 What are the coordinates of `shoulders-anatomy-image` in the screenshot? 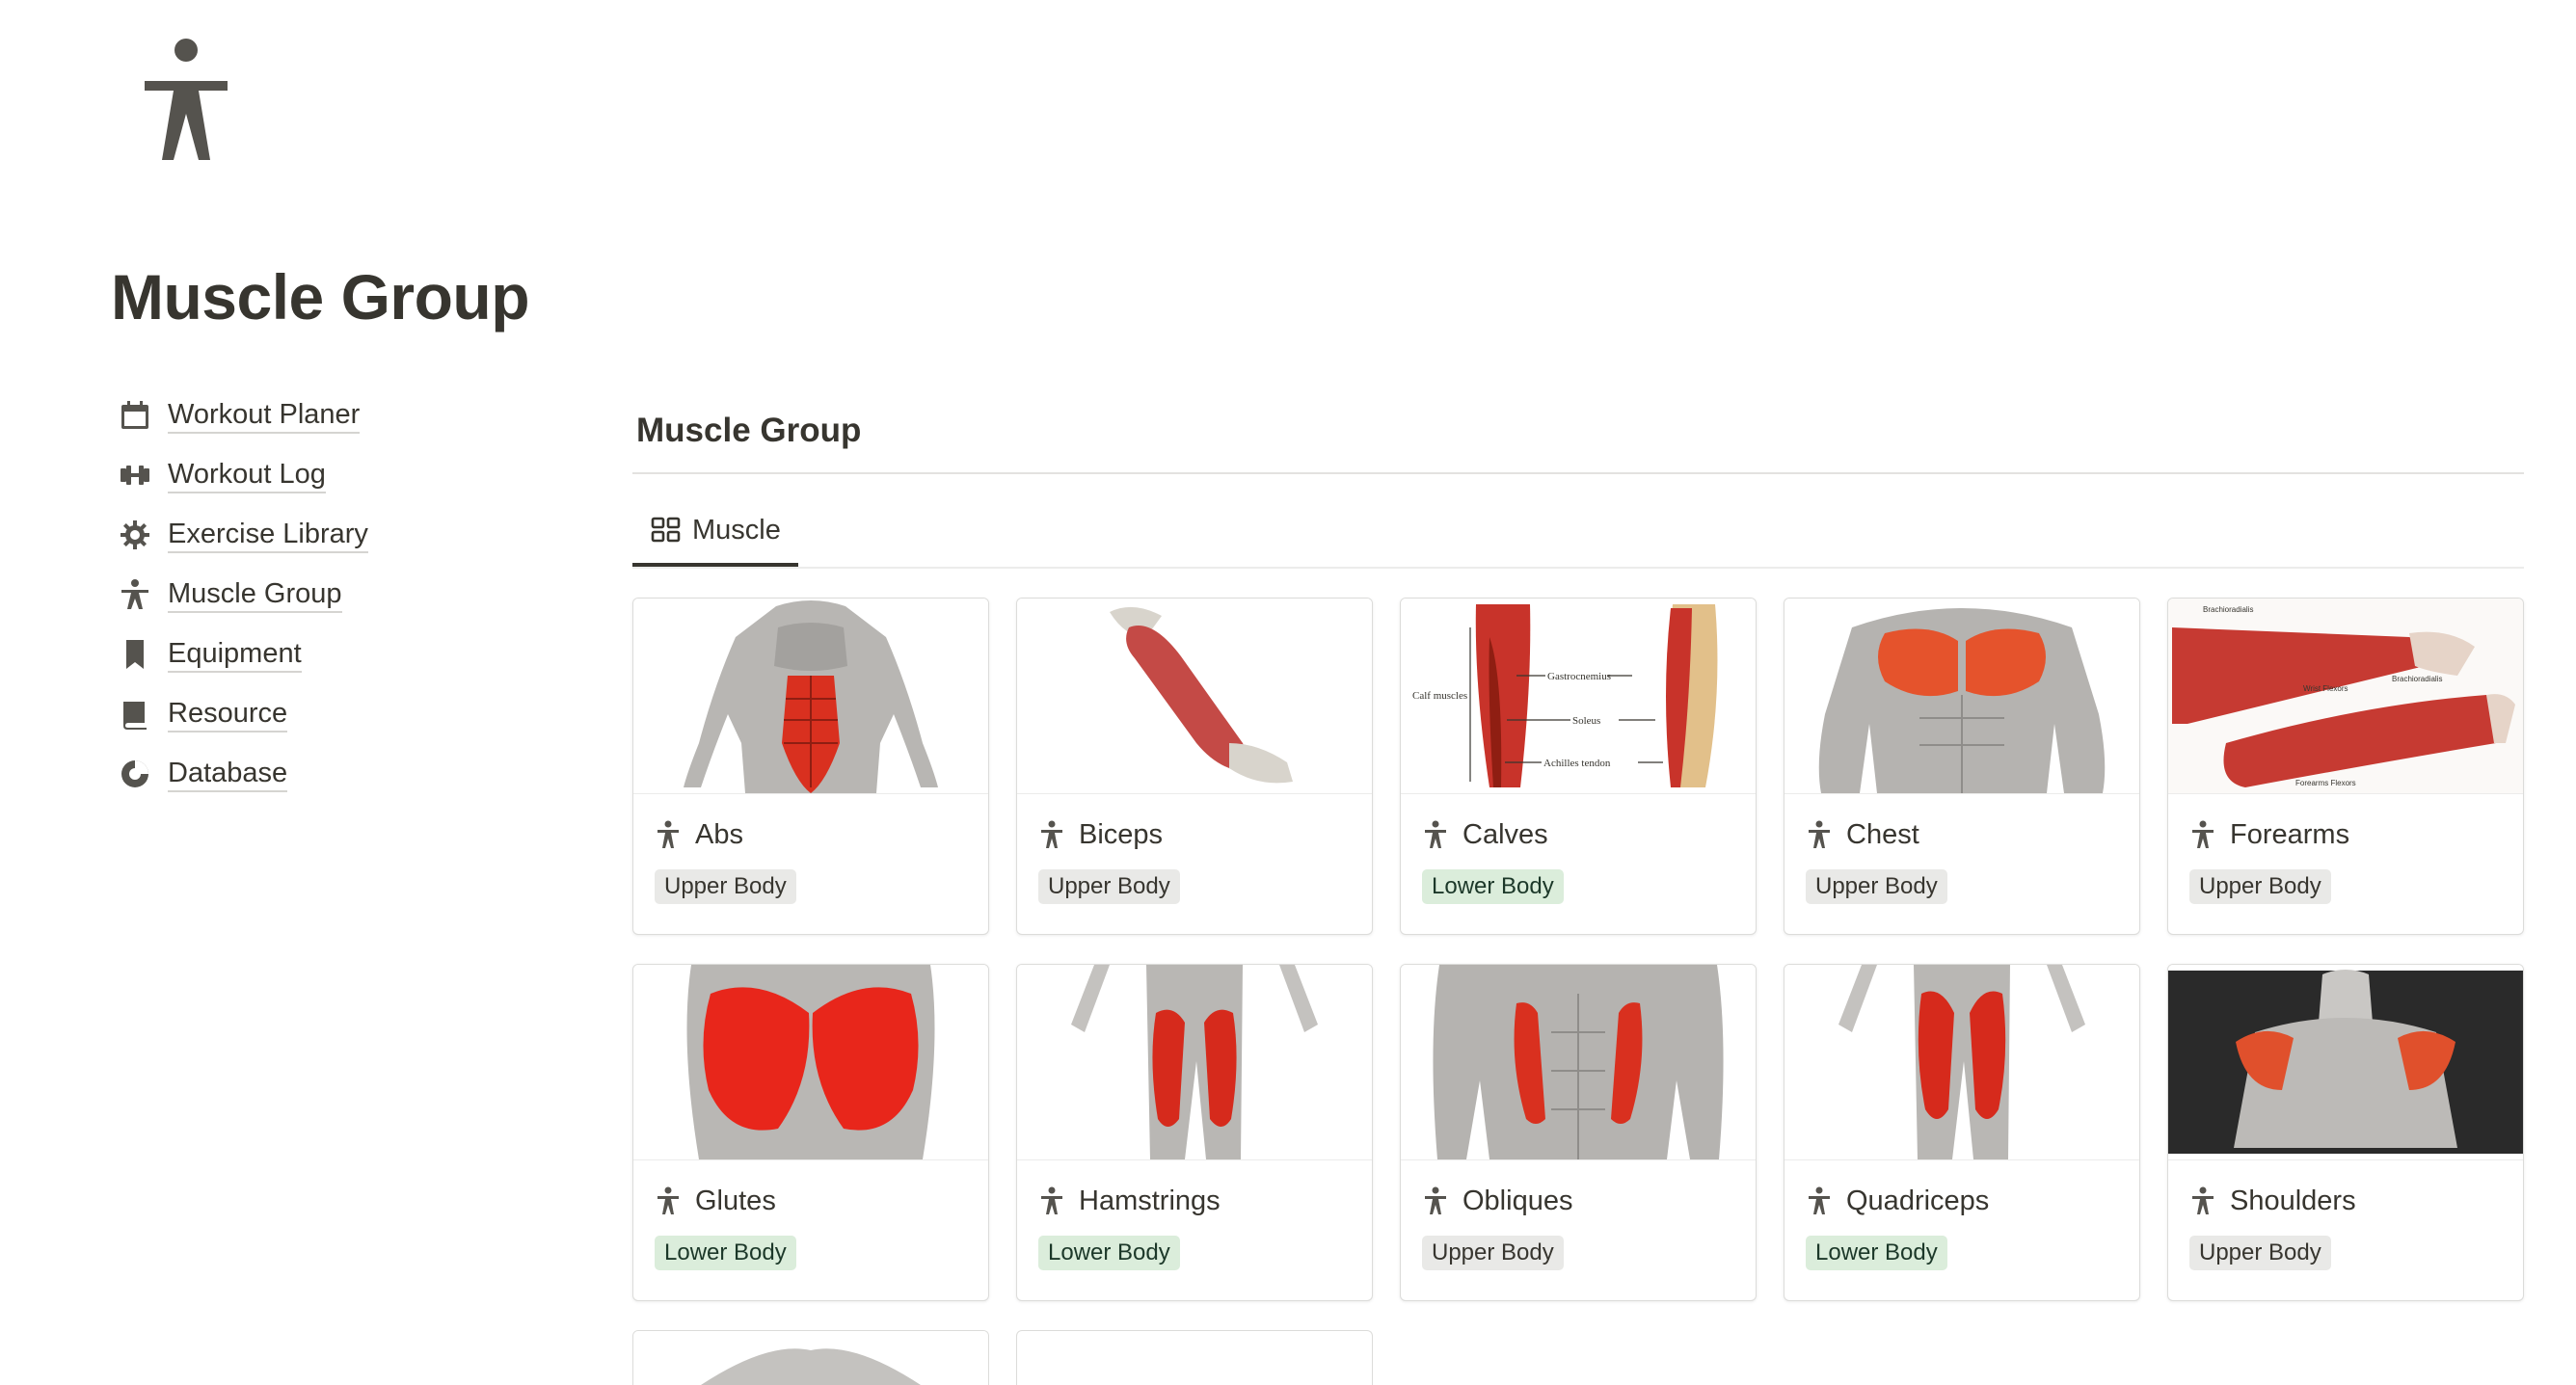 It's located at (2345, 1062).